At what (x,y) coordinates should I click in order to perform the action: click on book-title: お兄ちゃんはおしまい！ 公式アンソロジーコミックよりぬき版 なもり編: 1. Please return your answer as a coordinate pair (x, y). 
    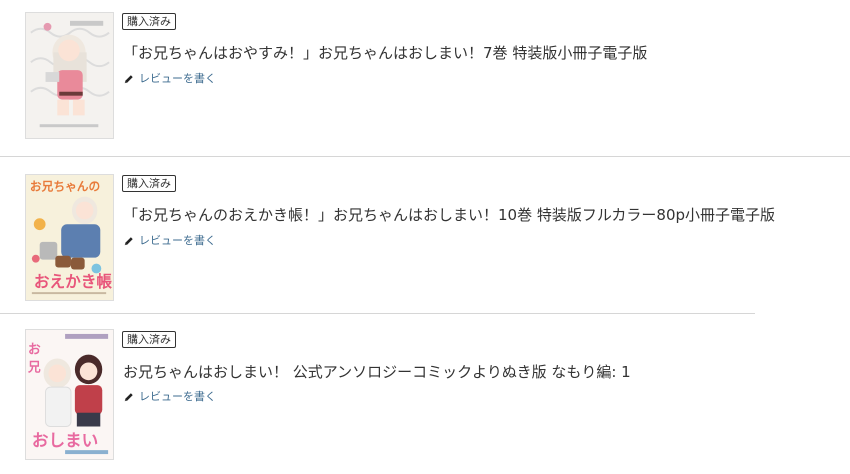
    Looking at the image, I should click on (377, 372).